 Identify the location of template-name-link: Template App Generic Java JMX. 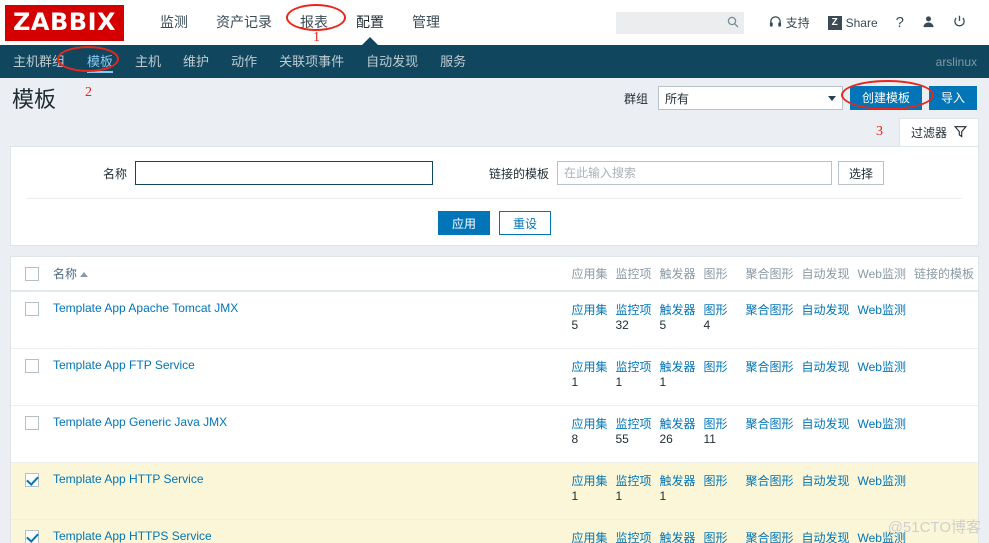
(140, 422).